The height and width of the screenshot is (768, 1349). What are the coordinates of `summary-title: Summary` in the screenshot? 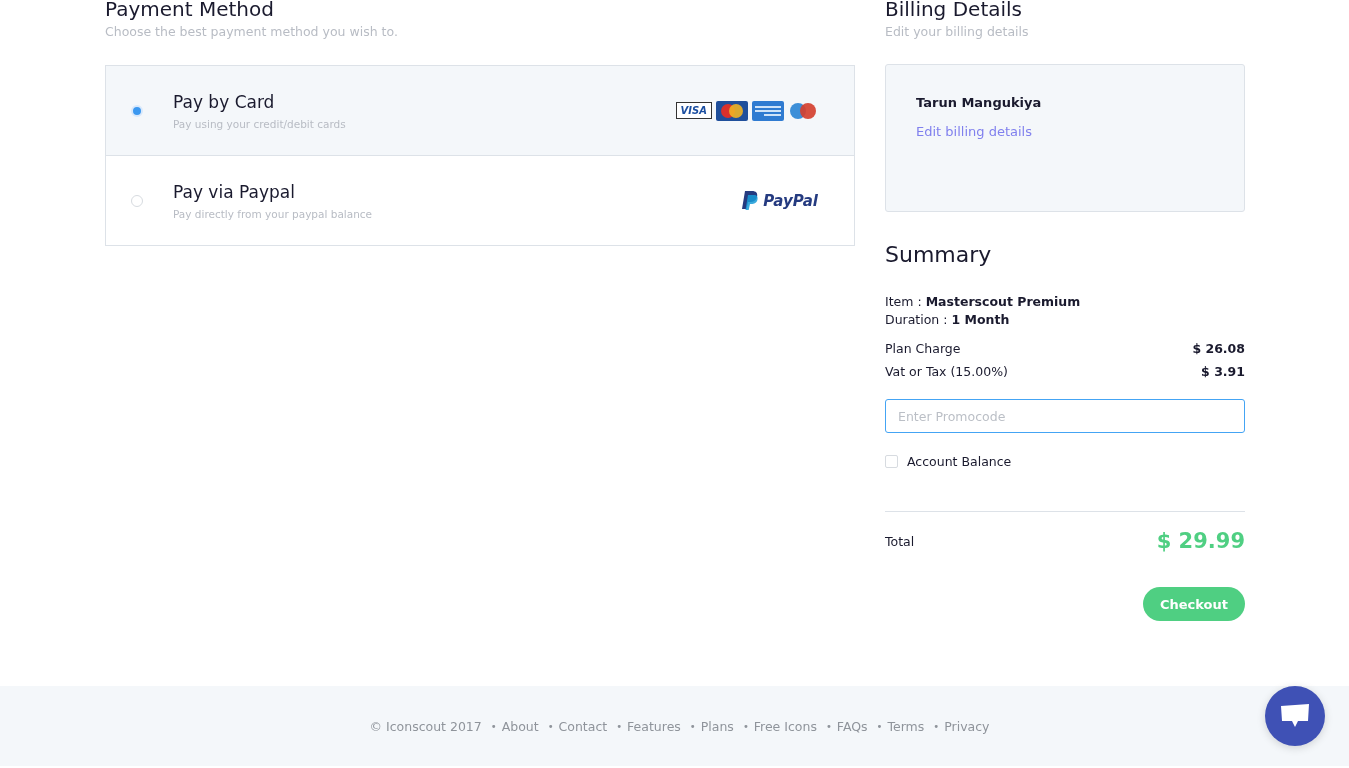 It's located at (939, 254).